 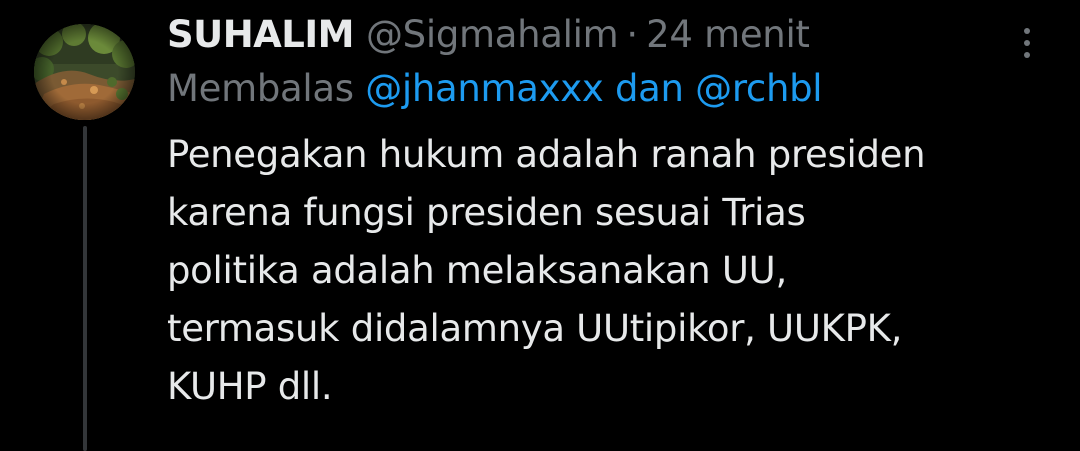 I want to click on avatar, so click(x=84, y=72).